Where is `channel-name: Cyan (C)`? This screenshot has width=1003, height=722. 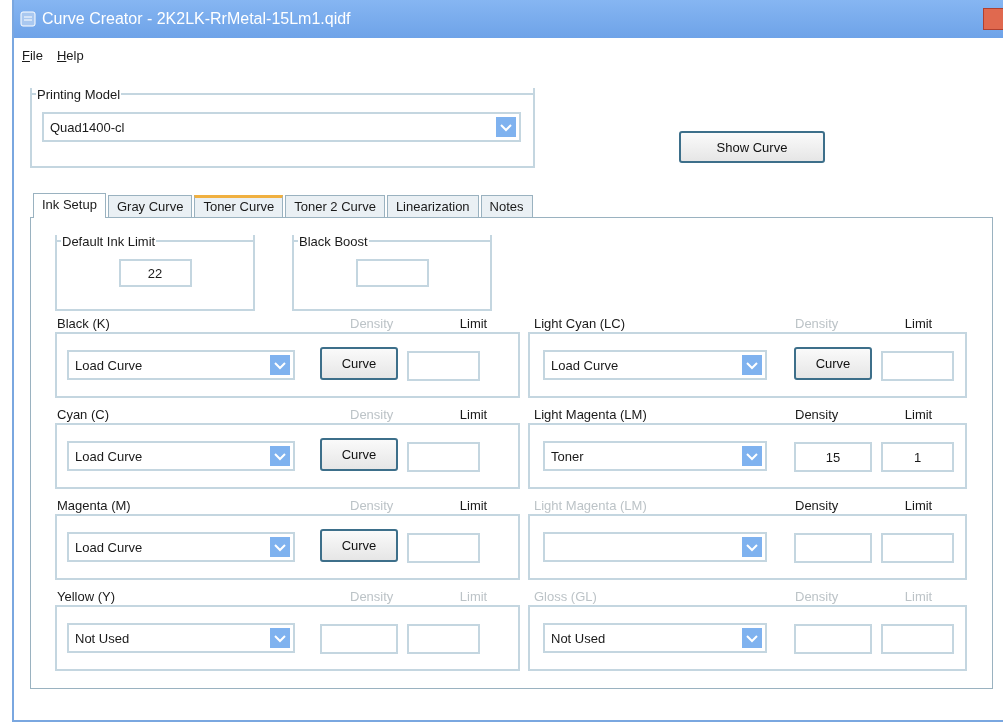
channel-name: Cyan (C) is located at coordinates (83, 414).